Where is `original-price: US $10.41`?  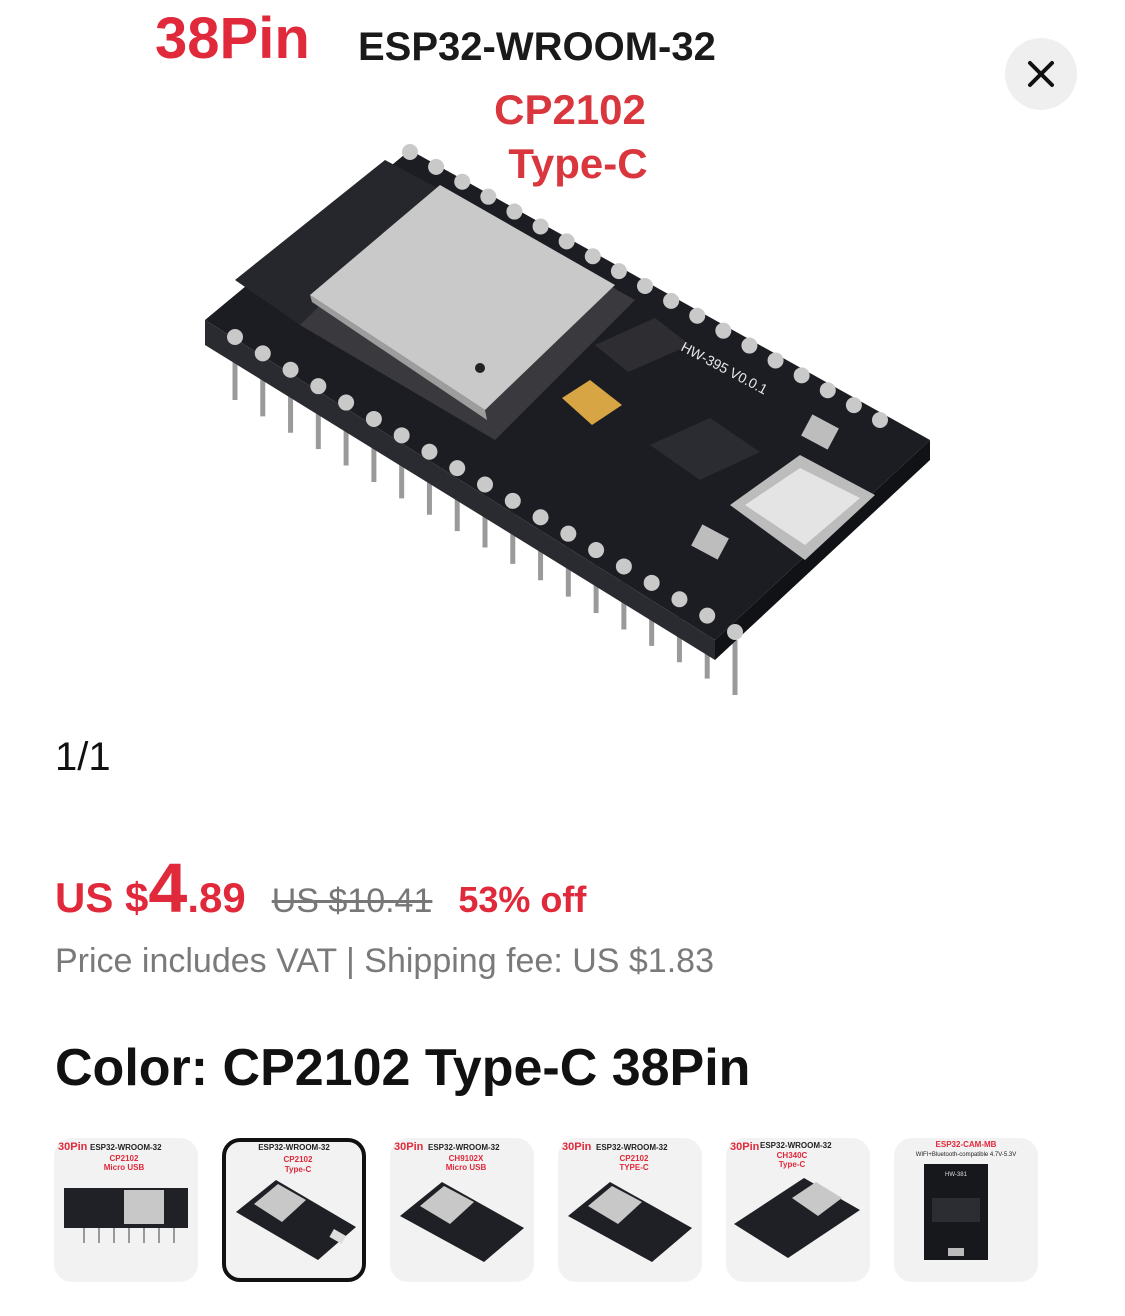
original-price: US $10.41 is located at coordinates (352, 901).